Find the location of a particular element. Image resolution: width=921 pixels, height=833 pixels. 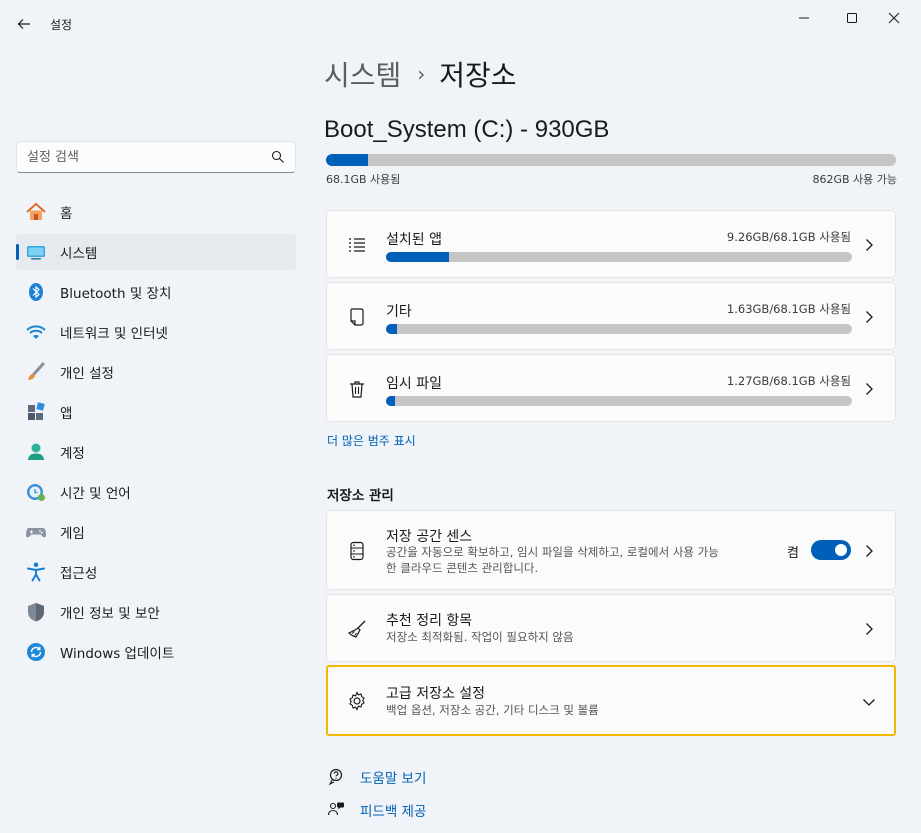

sidebar-item-system: 시스템 is located at coordinates (156, 252).